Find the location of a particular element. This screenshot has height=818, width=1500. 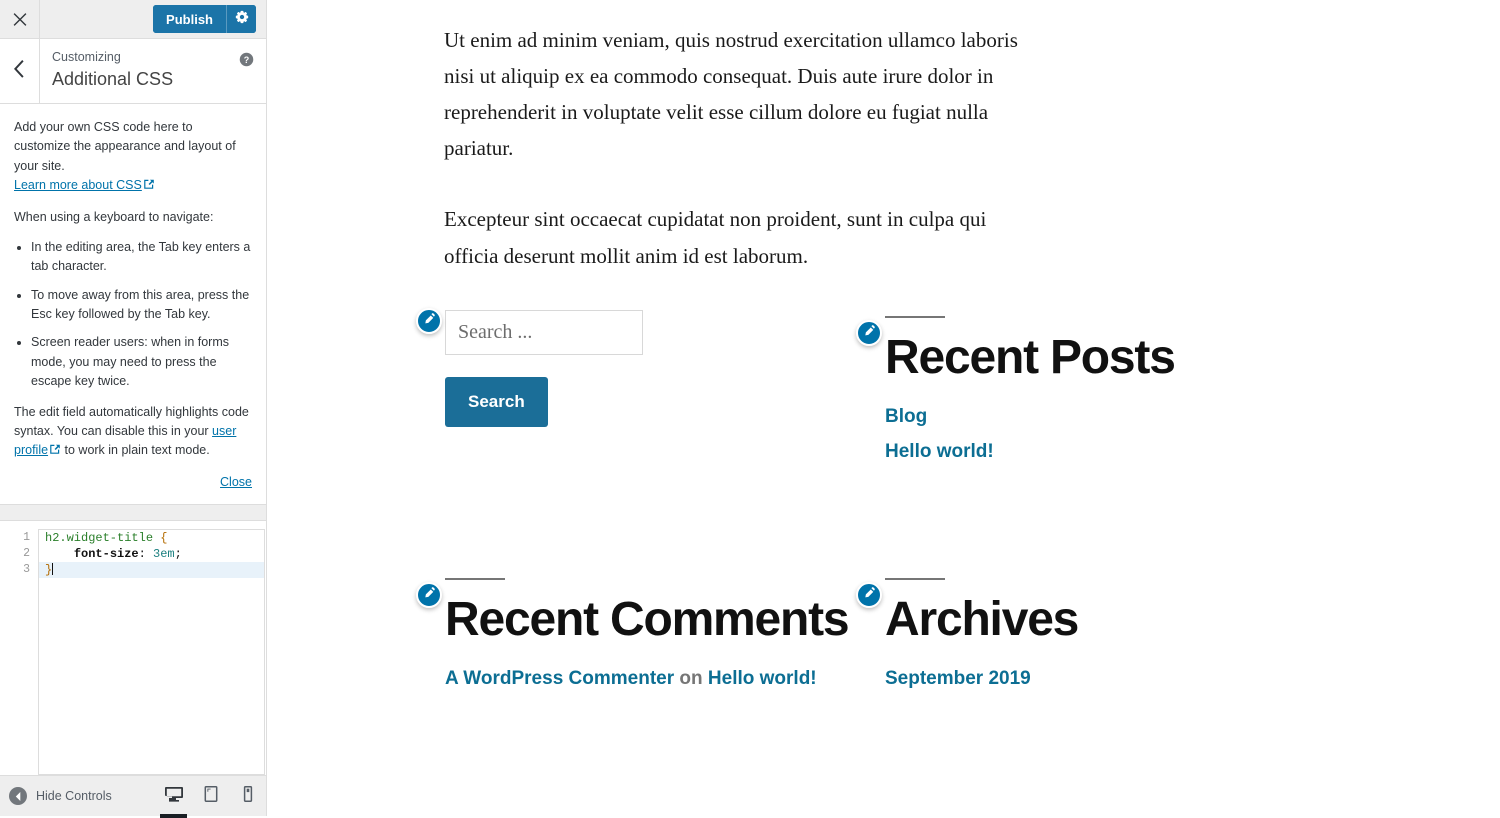

list-item: September 2019 is located at coordinates (1090, 679).